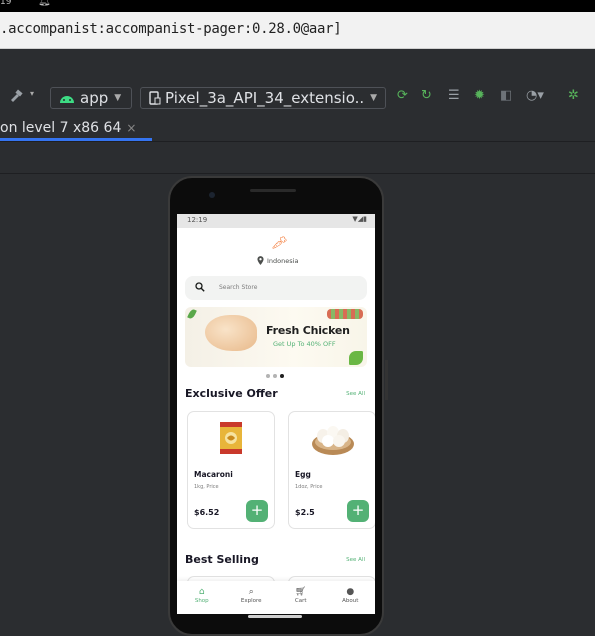 This screenshot has height=636, width=595. I want to click on egg-image, so click(333, 440).